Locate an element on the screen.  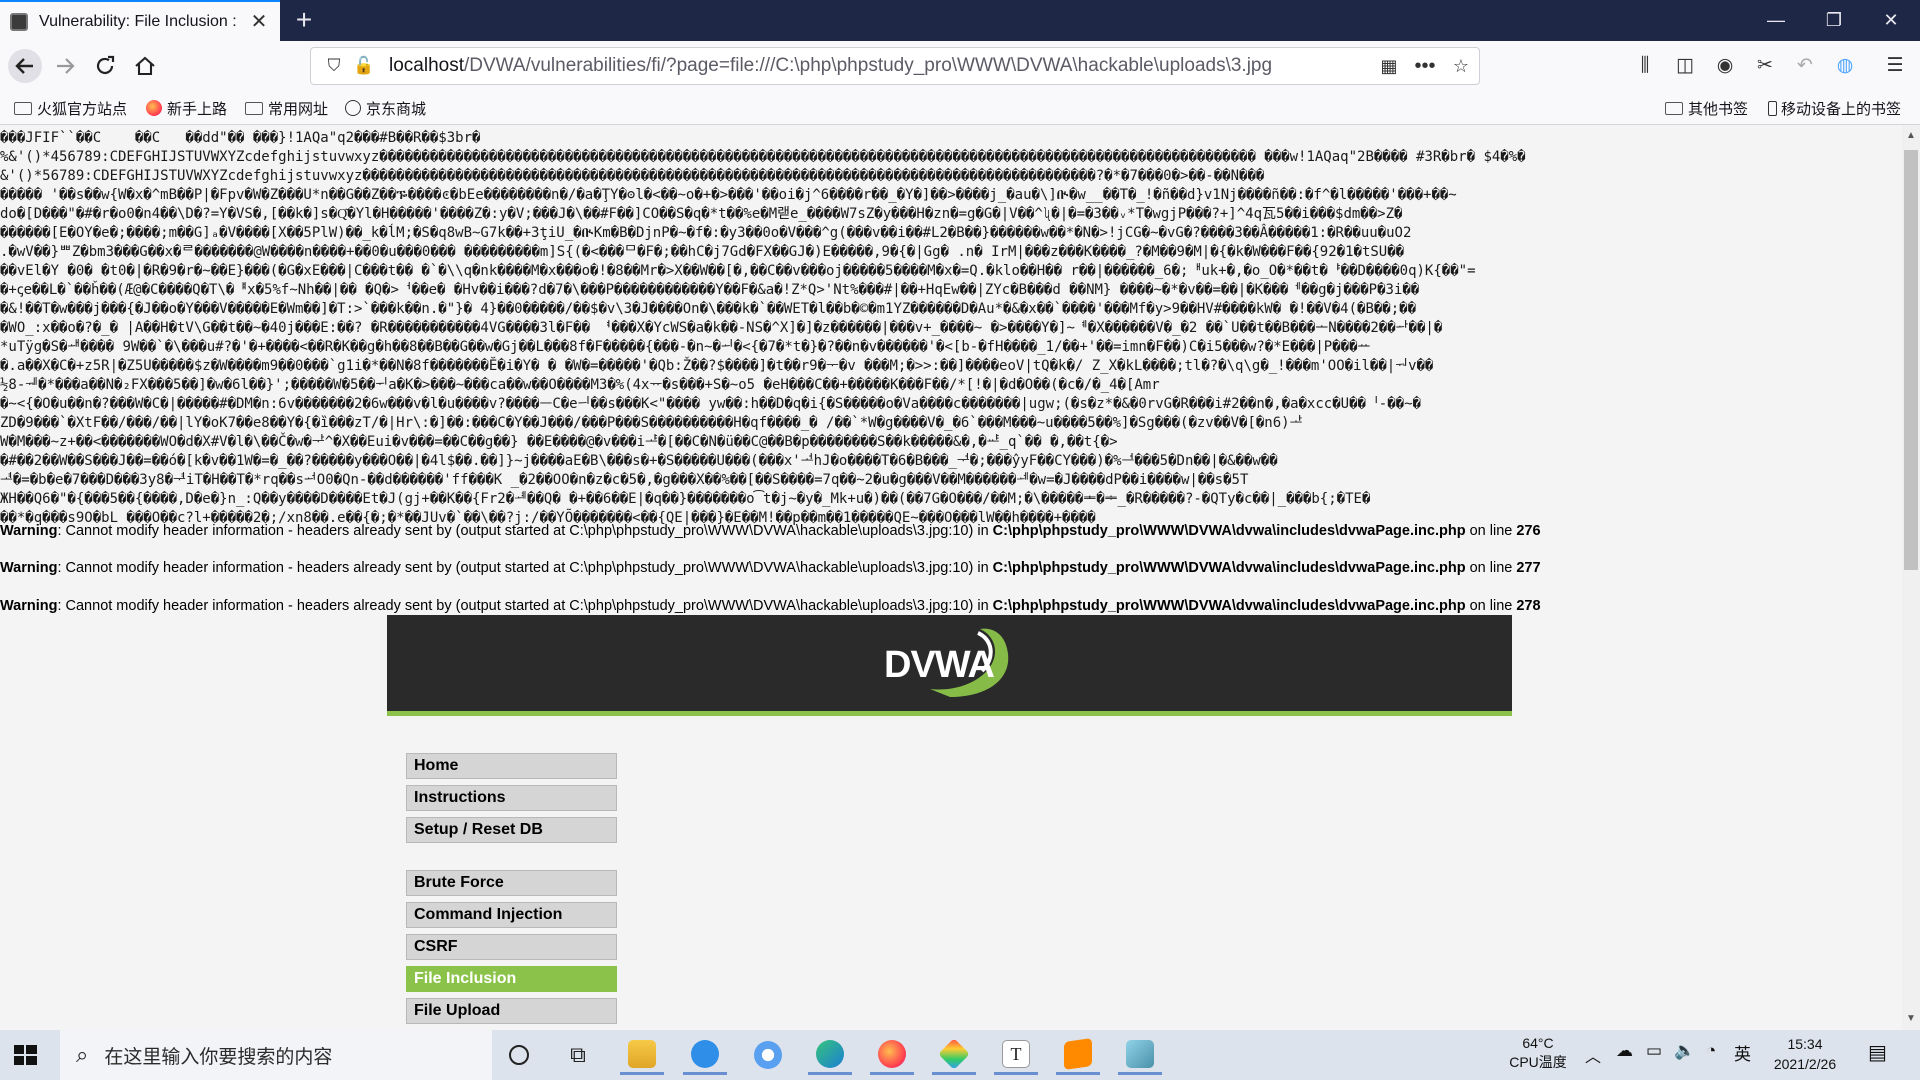
back-button is located at coordinates (25, 66).